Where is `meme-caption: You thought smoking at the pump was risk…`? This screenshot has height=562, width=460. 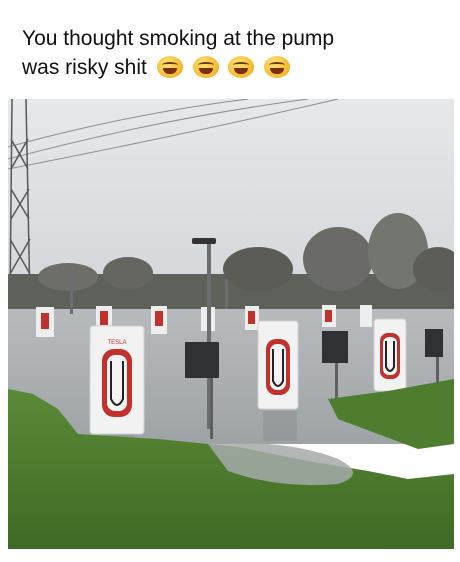
meme-caption: You thought smoking at the pump was risk… is located at coordinates (232, 55).